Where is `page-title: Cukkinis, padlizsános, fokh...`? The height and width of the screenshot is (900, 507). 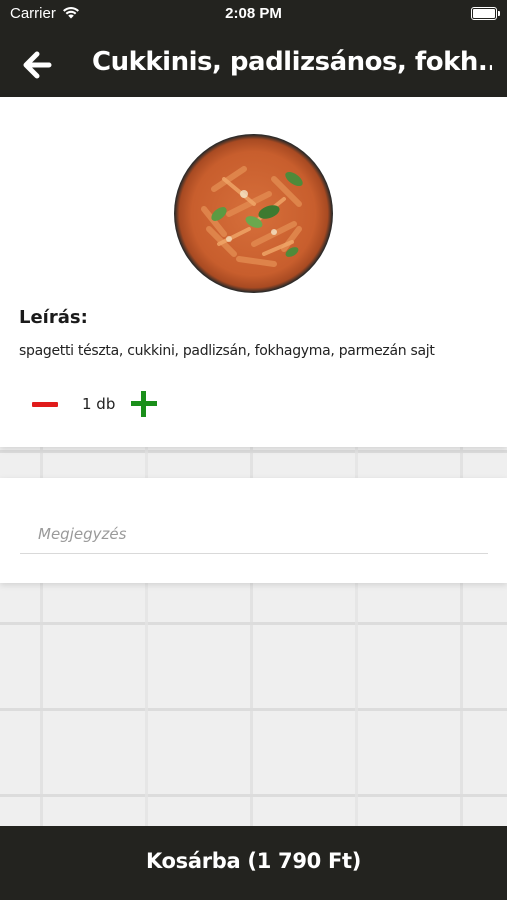
page-title: Cukkinis, padlizsános, fokh... is located at coordinates (292, 62).